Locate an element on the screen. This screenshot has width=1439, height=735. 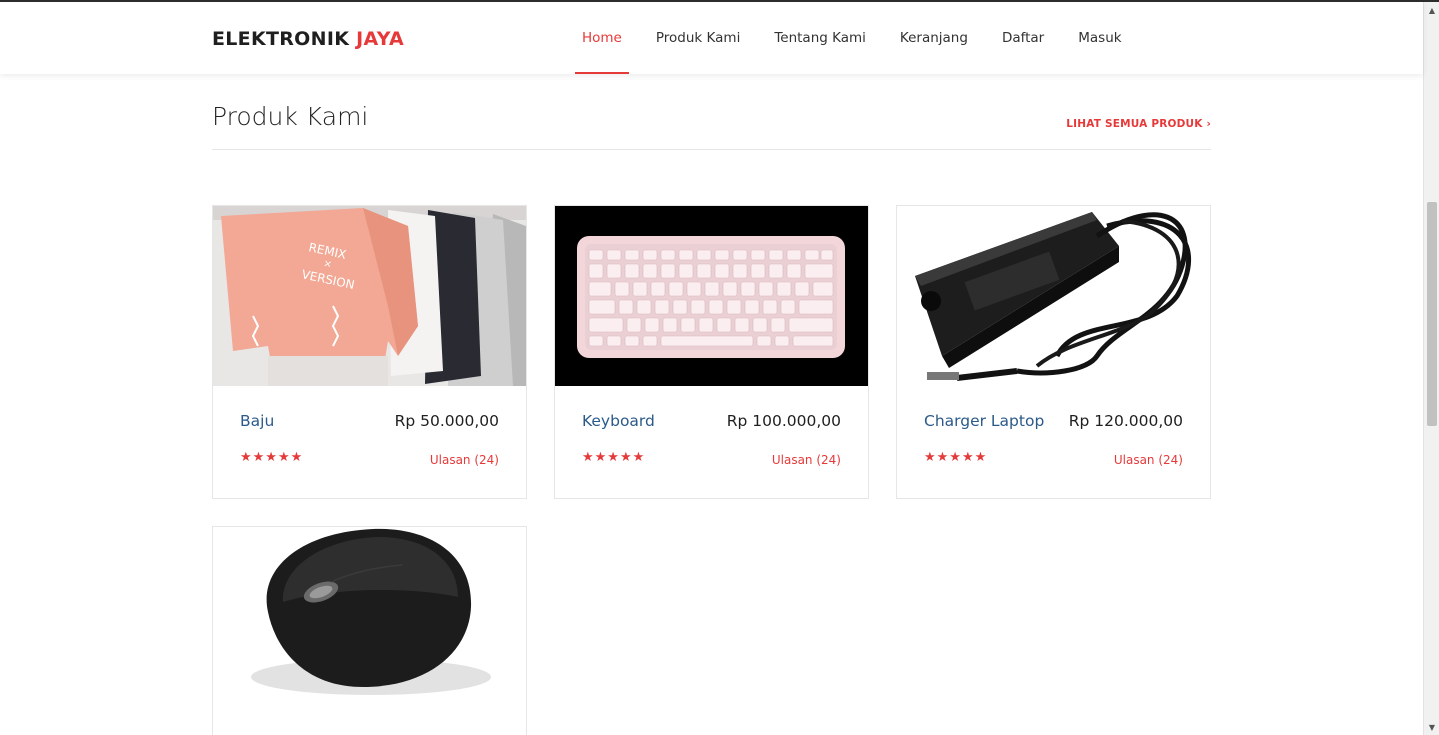
brand-name-accent: JAYA is located at coordinates (380, 39).